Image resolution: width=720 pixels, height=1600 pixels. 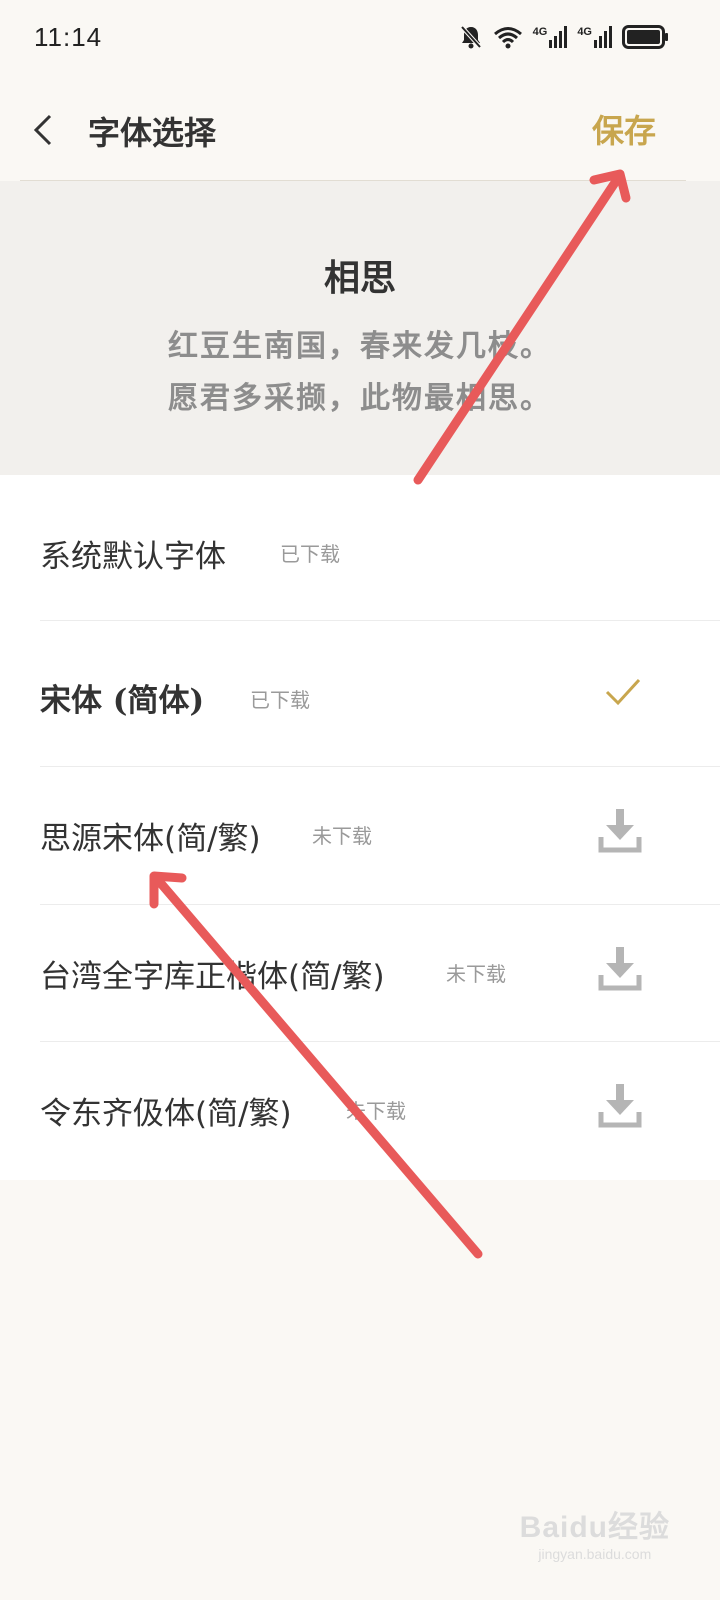 I want to click on watermark: Baidu经验 jingyan.baidu.com, so click(x=595, y=1532).